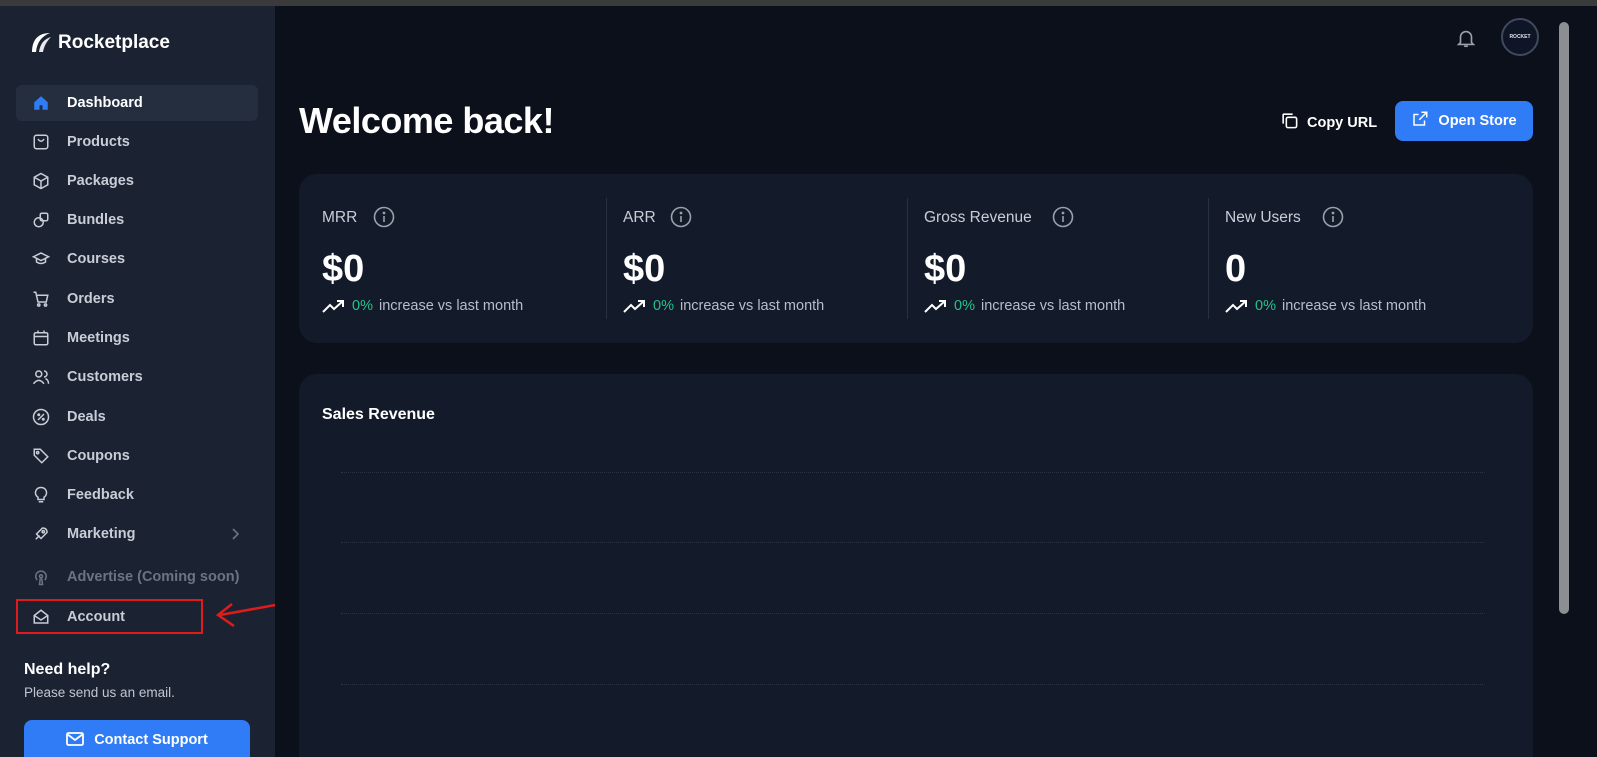 The image size is (1597, 757). What do you see at coordinates (98, 456) in the screenshot?
I see `sidebar-item-label: Coupons` at bounding box center [98, 456].